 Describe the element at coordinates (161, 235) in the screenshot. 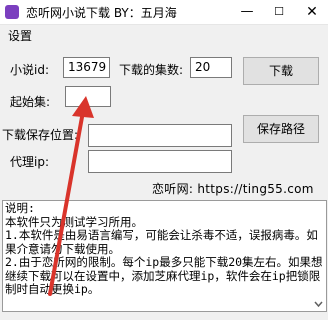

I see `info-line: 1.本软件是由易语言编写，可能会让杀毒不适，误报病毒。如` at that location.